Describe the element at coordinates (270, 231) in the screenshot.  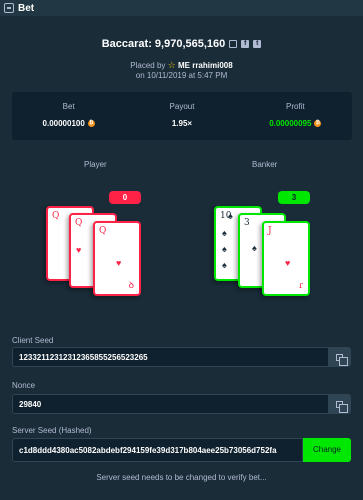
I see `card-rank: J` at that location.